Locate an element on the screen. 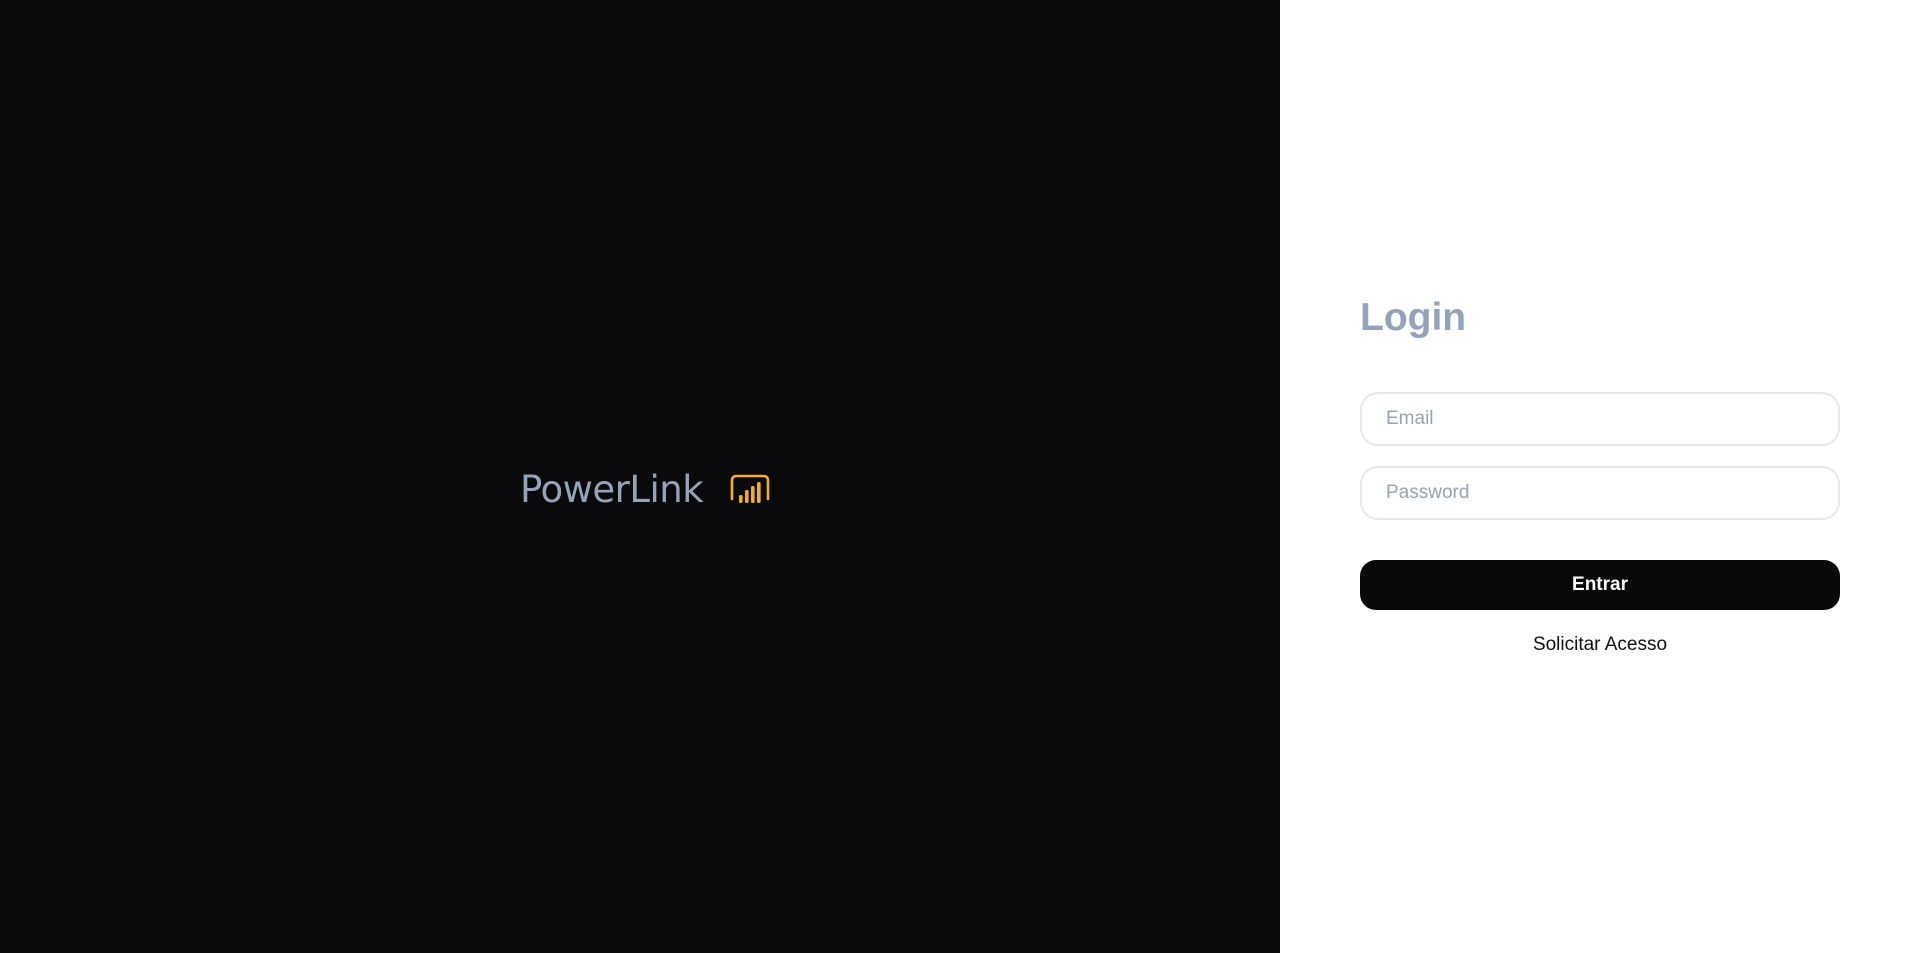  brand: PowerLink is located at coordinates (645, 489).